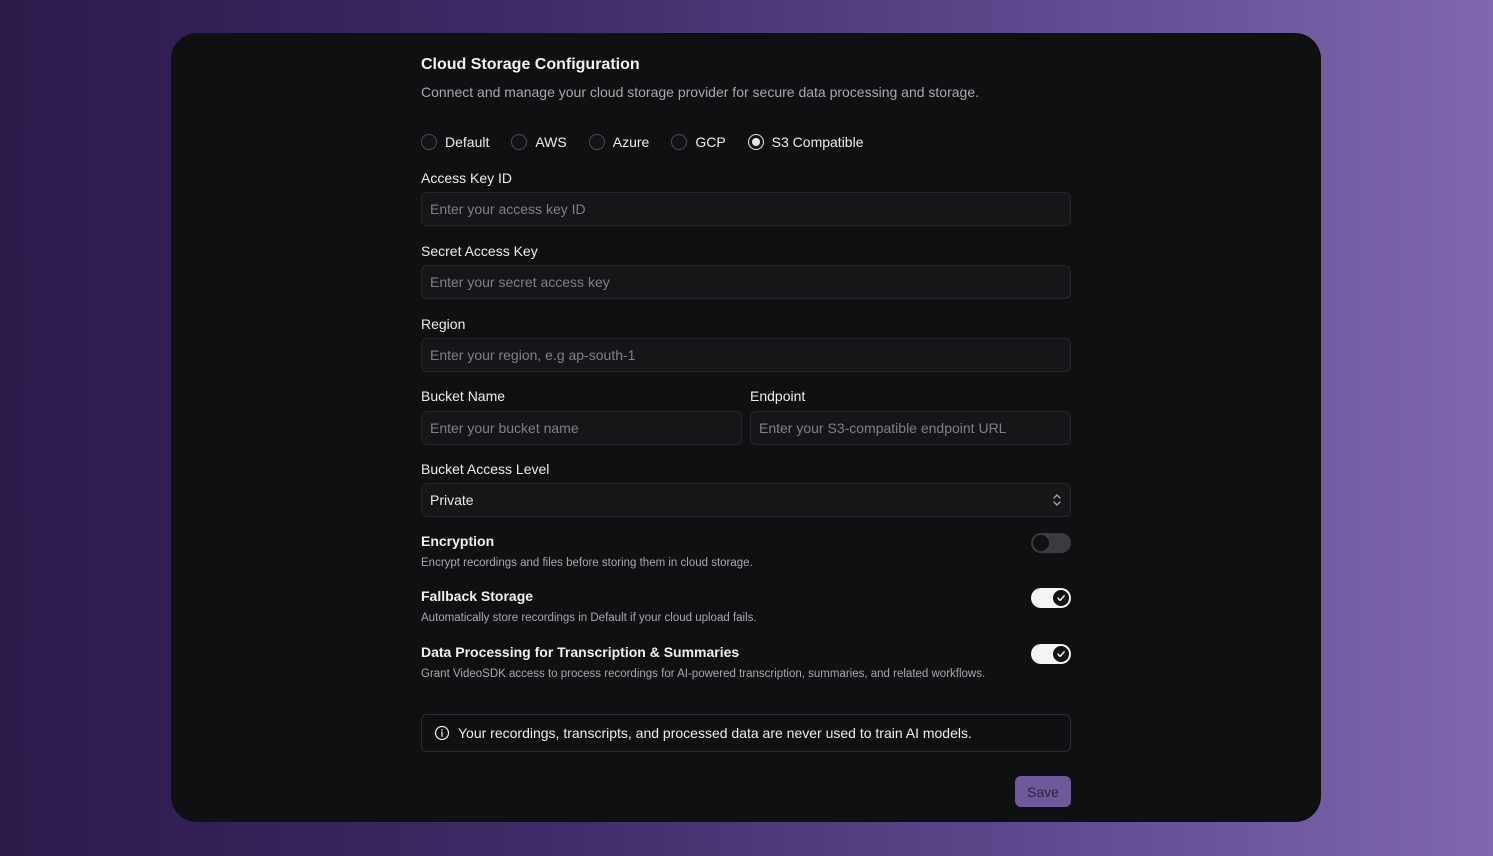 This screenshot has width=1493, height=856. What do you see at coordinates (746, 209) in the screenshot?
I see `access-key-id-input` at bounding box center [746, 209].